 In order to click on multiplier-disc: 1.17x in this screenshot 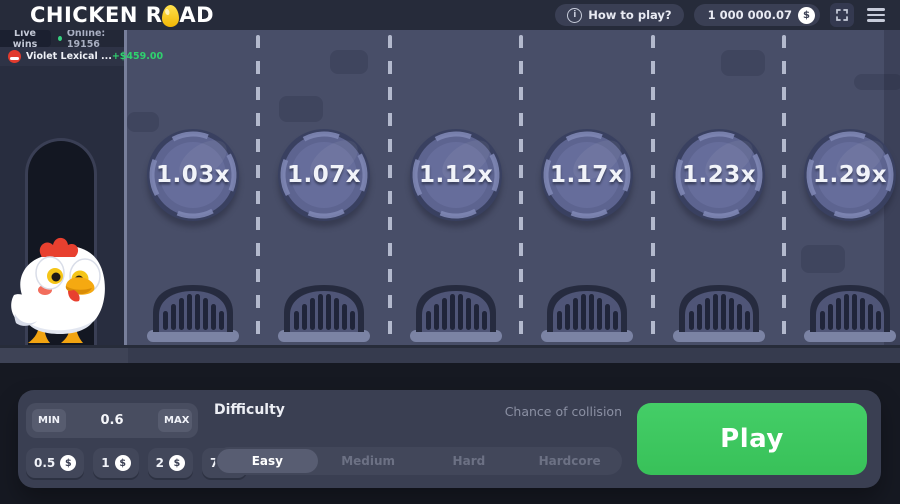, I will do `click(587, 175)`.